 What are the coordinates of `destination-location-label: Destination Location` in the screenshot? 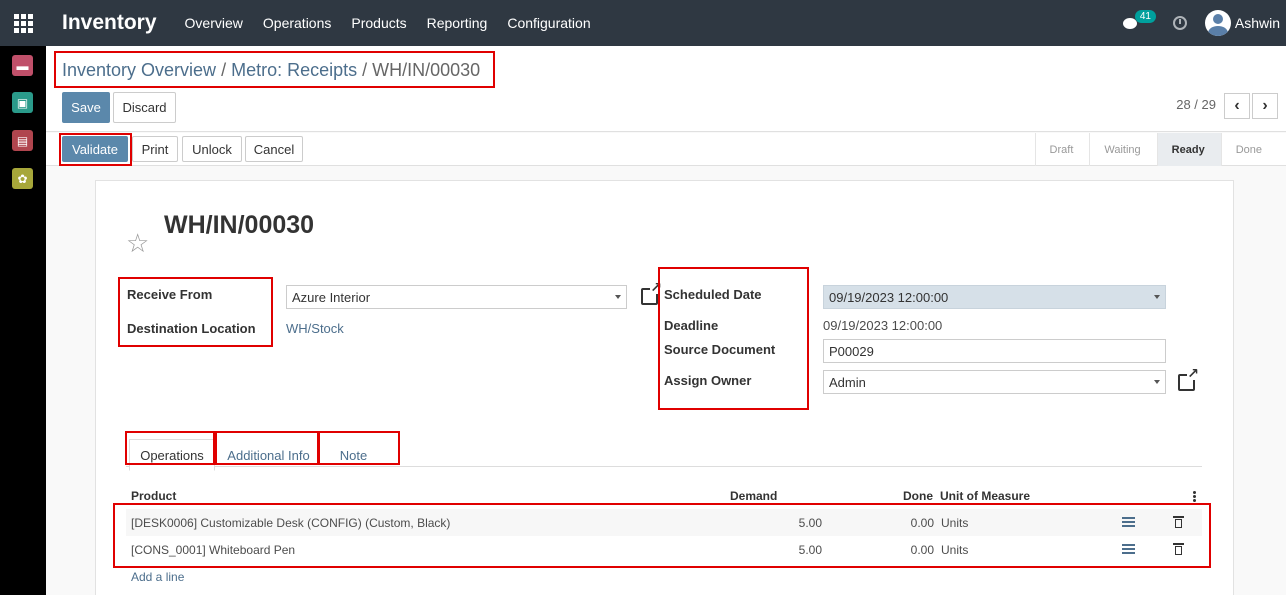 It's located at (191, 328).